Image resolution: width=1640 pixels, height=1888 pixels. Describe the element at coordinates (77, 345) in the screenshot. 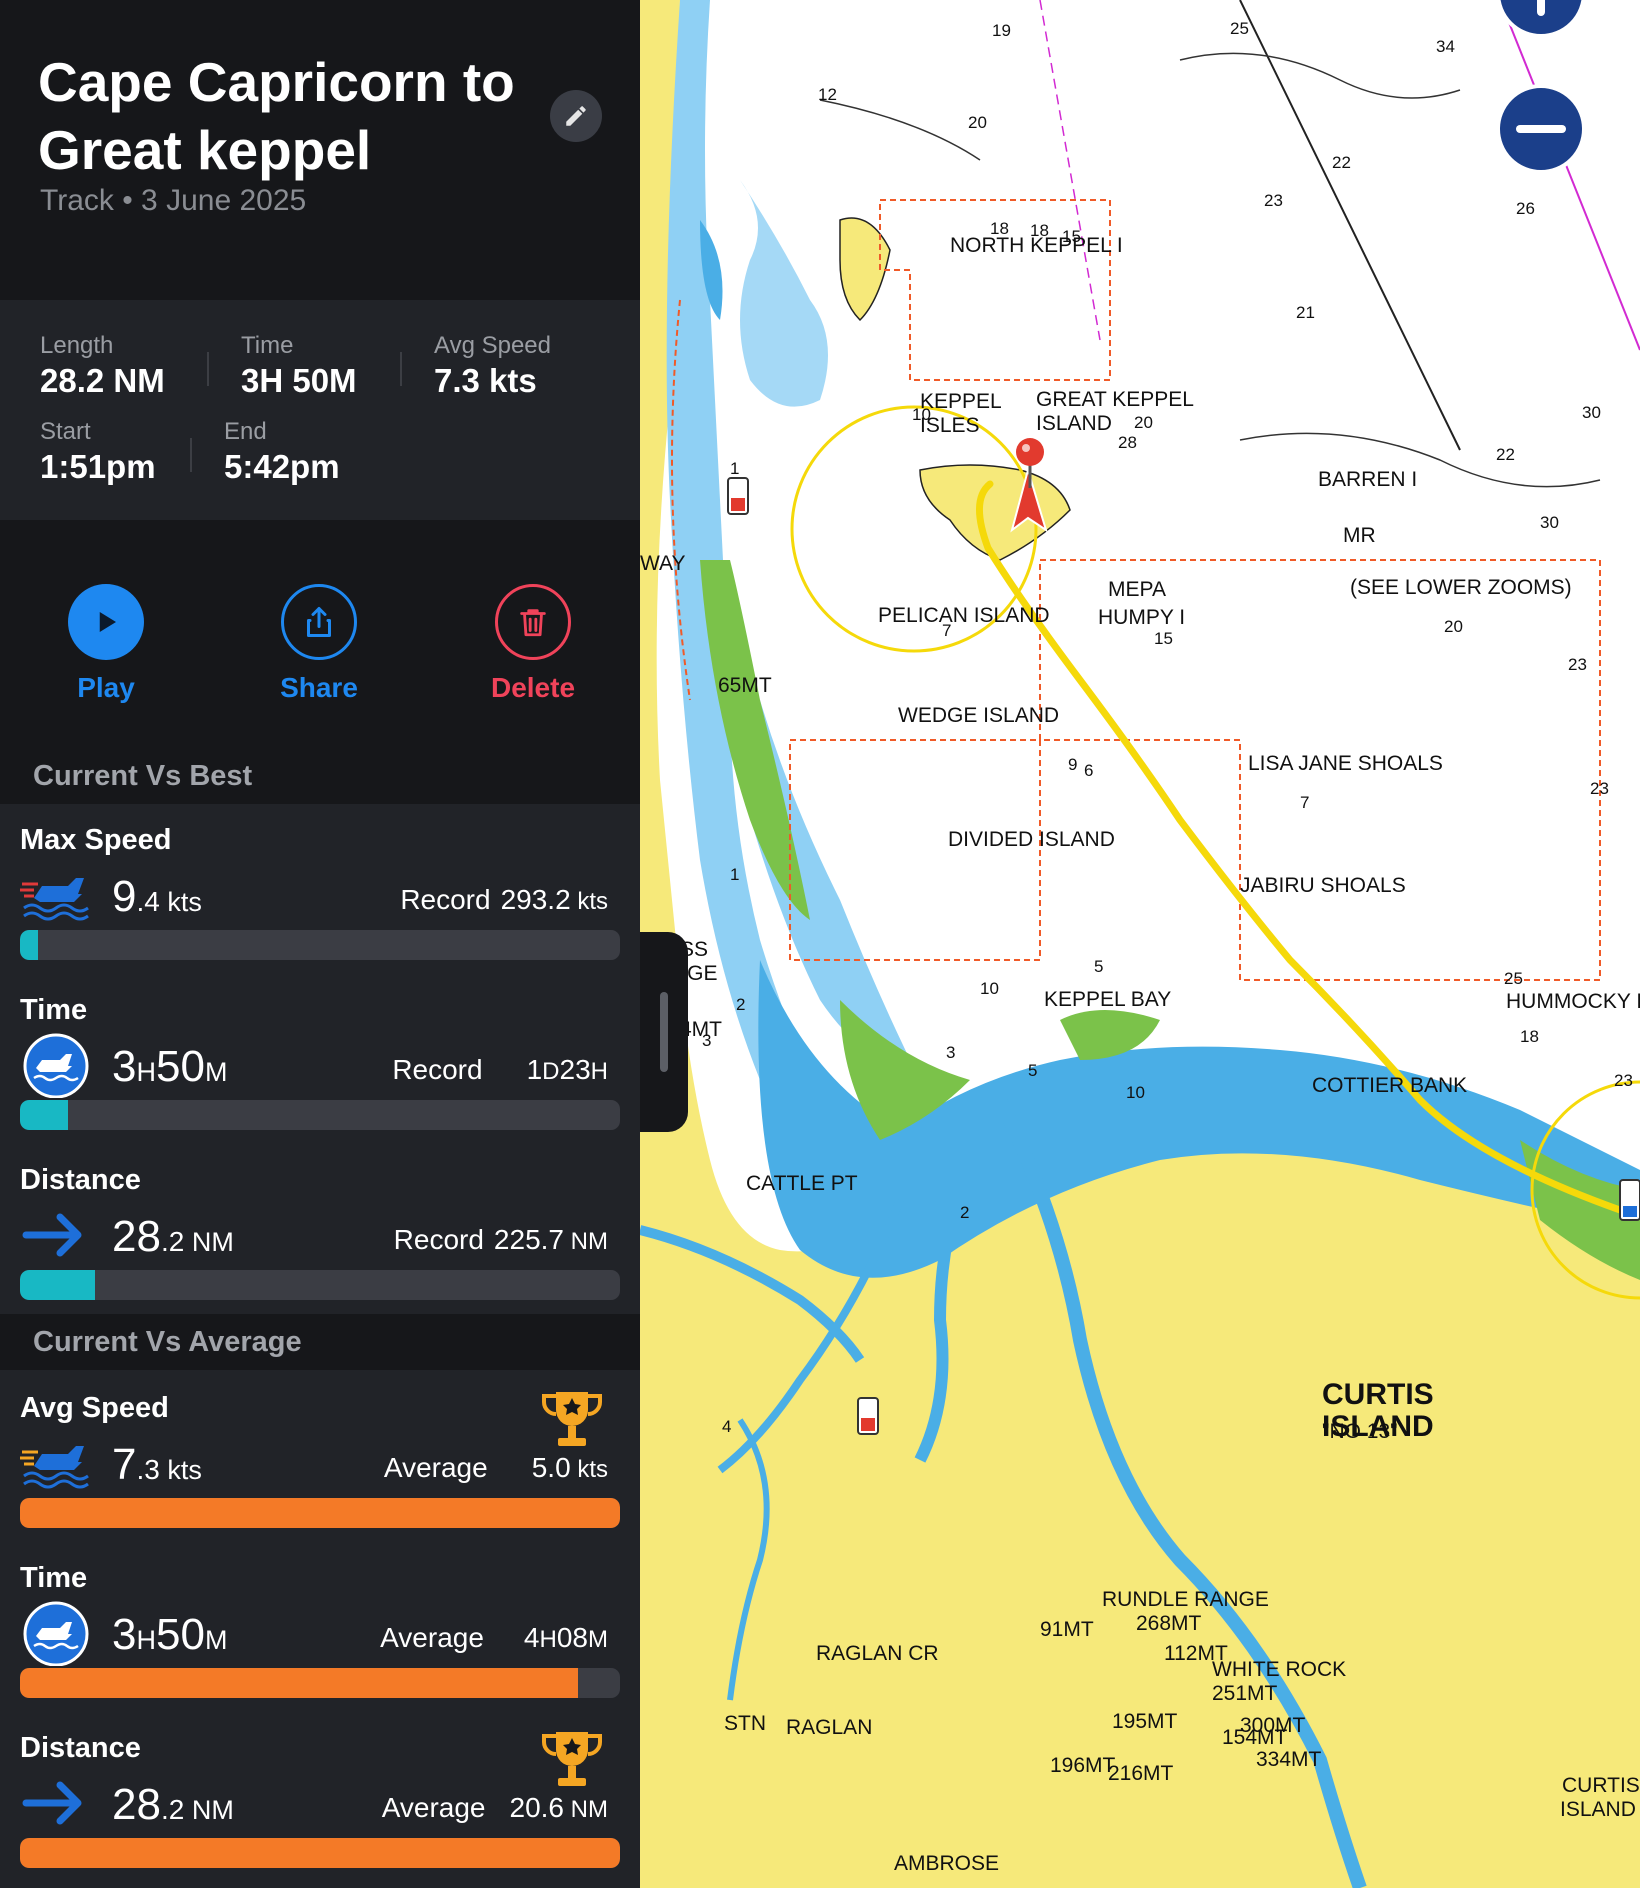

I see `stat-length-label: Length` at that location.